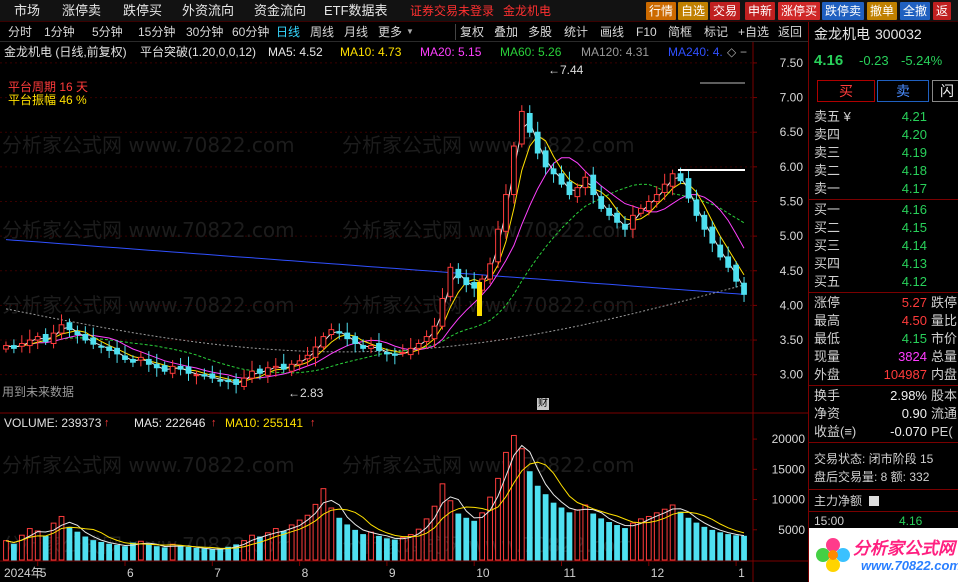 This screenshot has height=582, width=958. What do you see at coordinates (198, 52) in the screenshot?
I see `formula-name: 平台突破(1.20,0,0,12)` at bounding box center [198, 52].